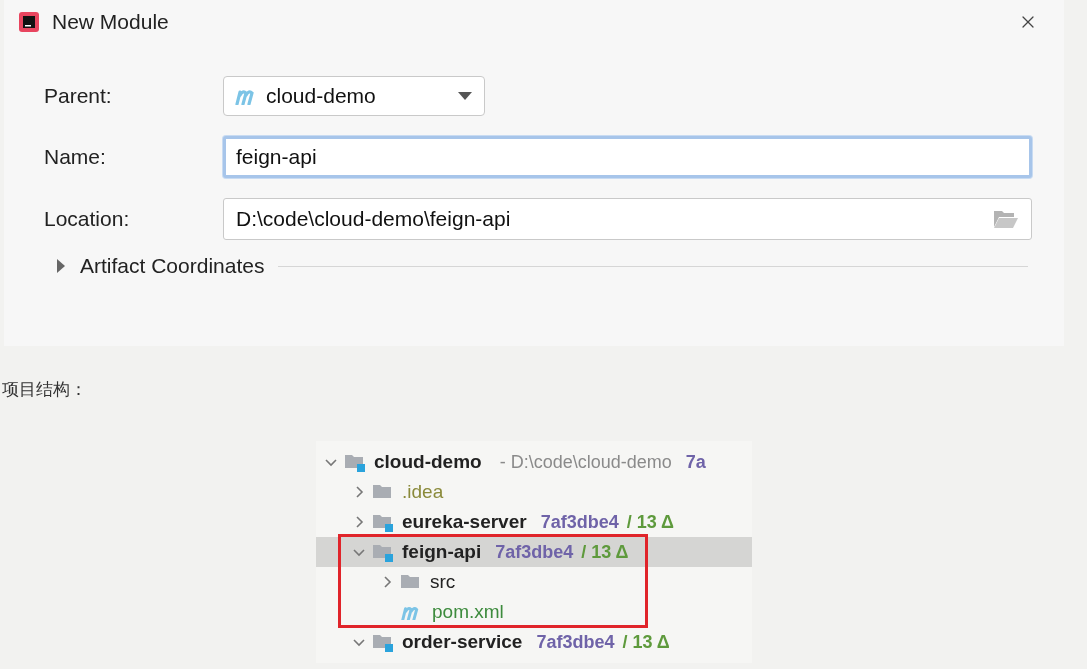 Image resolution: width=1087 pixels, height=669 pixels. What do you see at coordinates (160, 266) in the screenshot?
I see `section-toggle: Artifact Coordinates` at bounding box center [160, 266].